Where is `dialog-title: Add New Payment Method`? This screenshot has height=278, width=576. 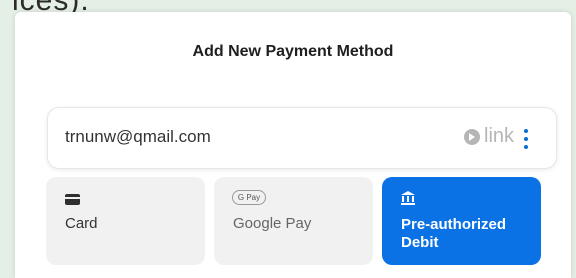
dialog-title: Add New Payment Method is located at coordinates (293, 51).